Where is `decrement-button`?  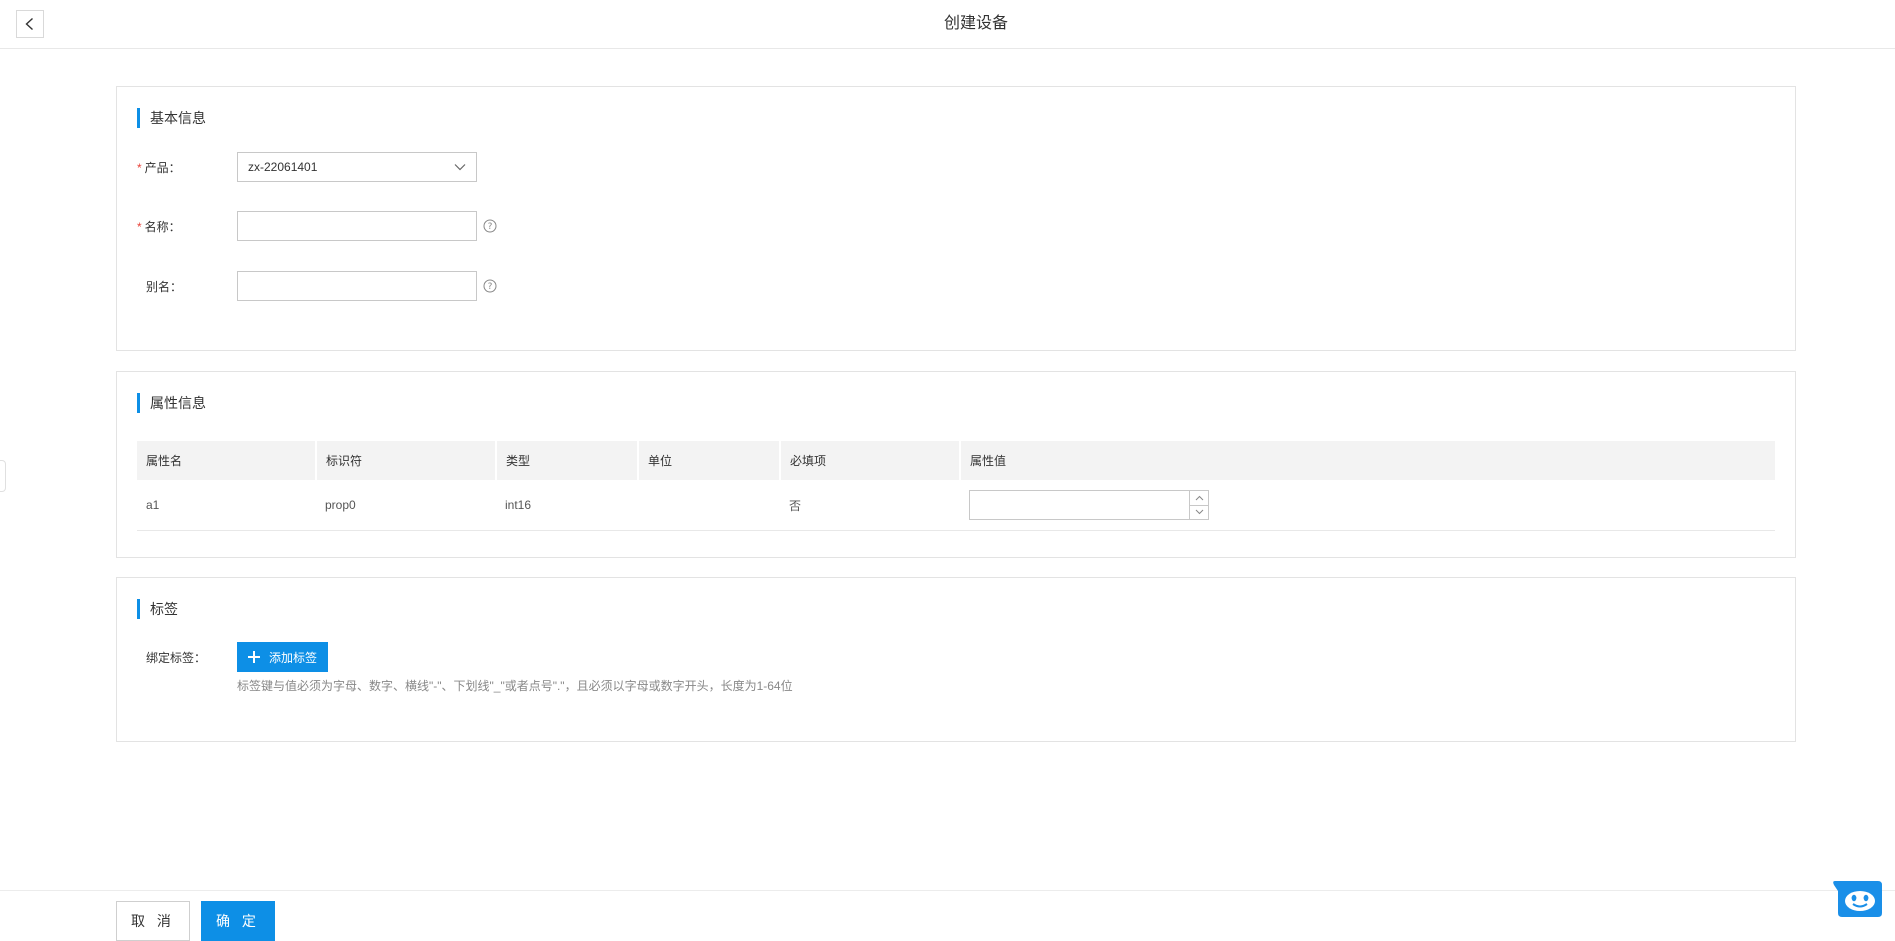
decrement-button is located at coordinates (1199, 513).